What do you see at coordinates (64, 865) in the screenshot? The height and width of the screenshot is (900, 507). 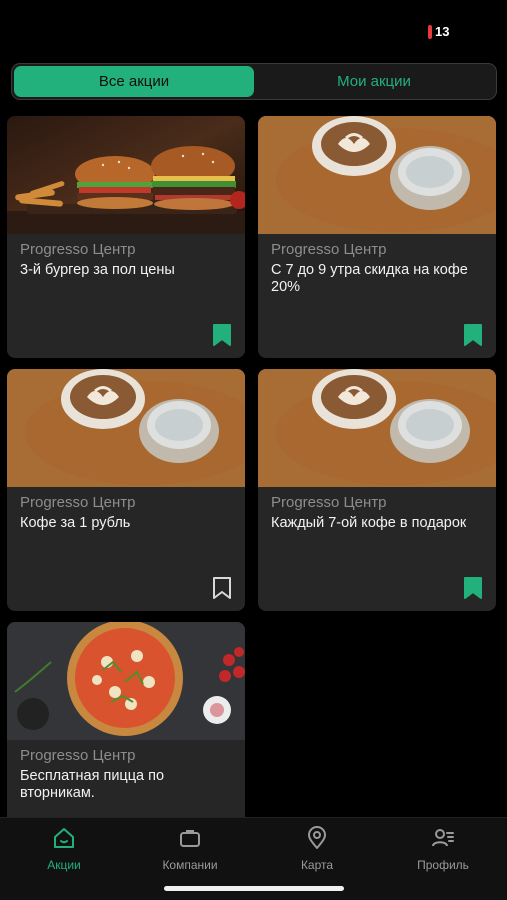 I see `tab-label: Акции` at bounding box center [64, 865].